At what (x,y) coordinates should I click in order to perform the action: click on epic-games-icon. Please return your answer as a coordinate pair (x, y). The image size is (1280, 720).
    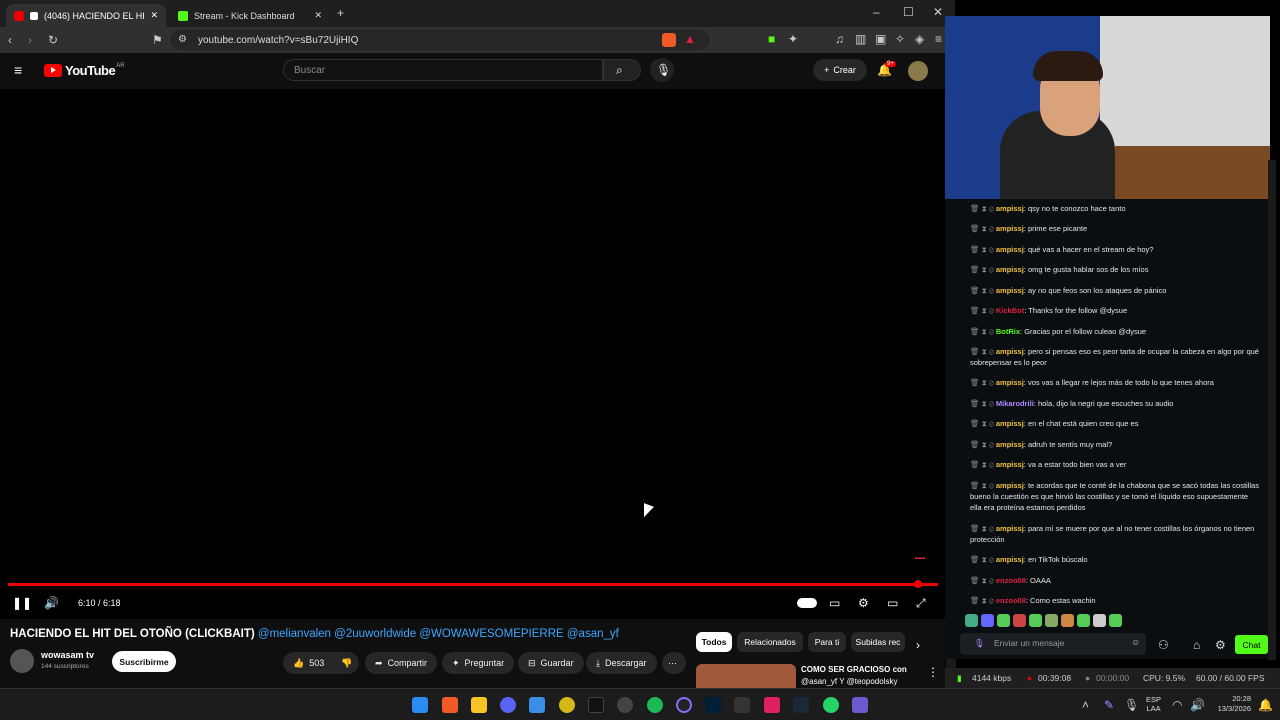
    Looking at the image, I should click on (742, 705).